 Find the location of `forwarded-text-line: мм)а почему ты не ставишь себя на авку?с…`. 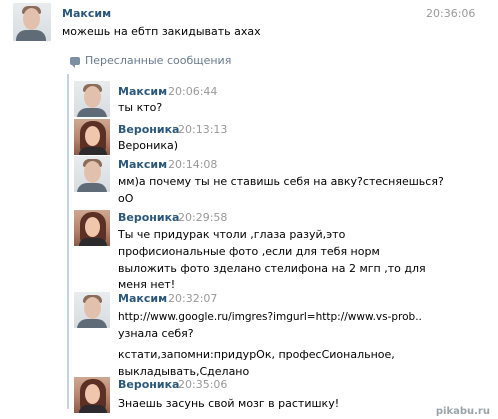

forwarded-text-line: мм)а почему ты не ставишь себя на авку?с… is located at coordinates (281, 181).